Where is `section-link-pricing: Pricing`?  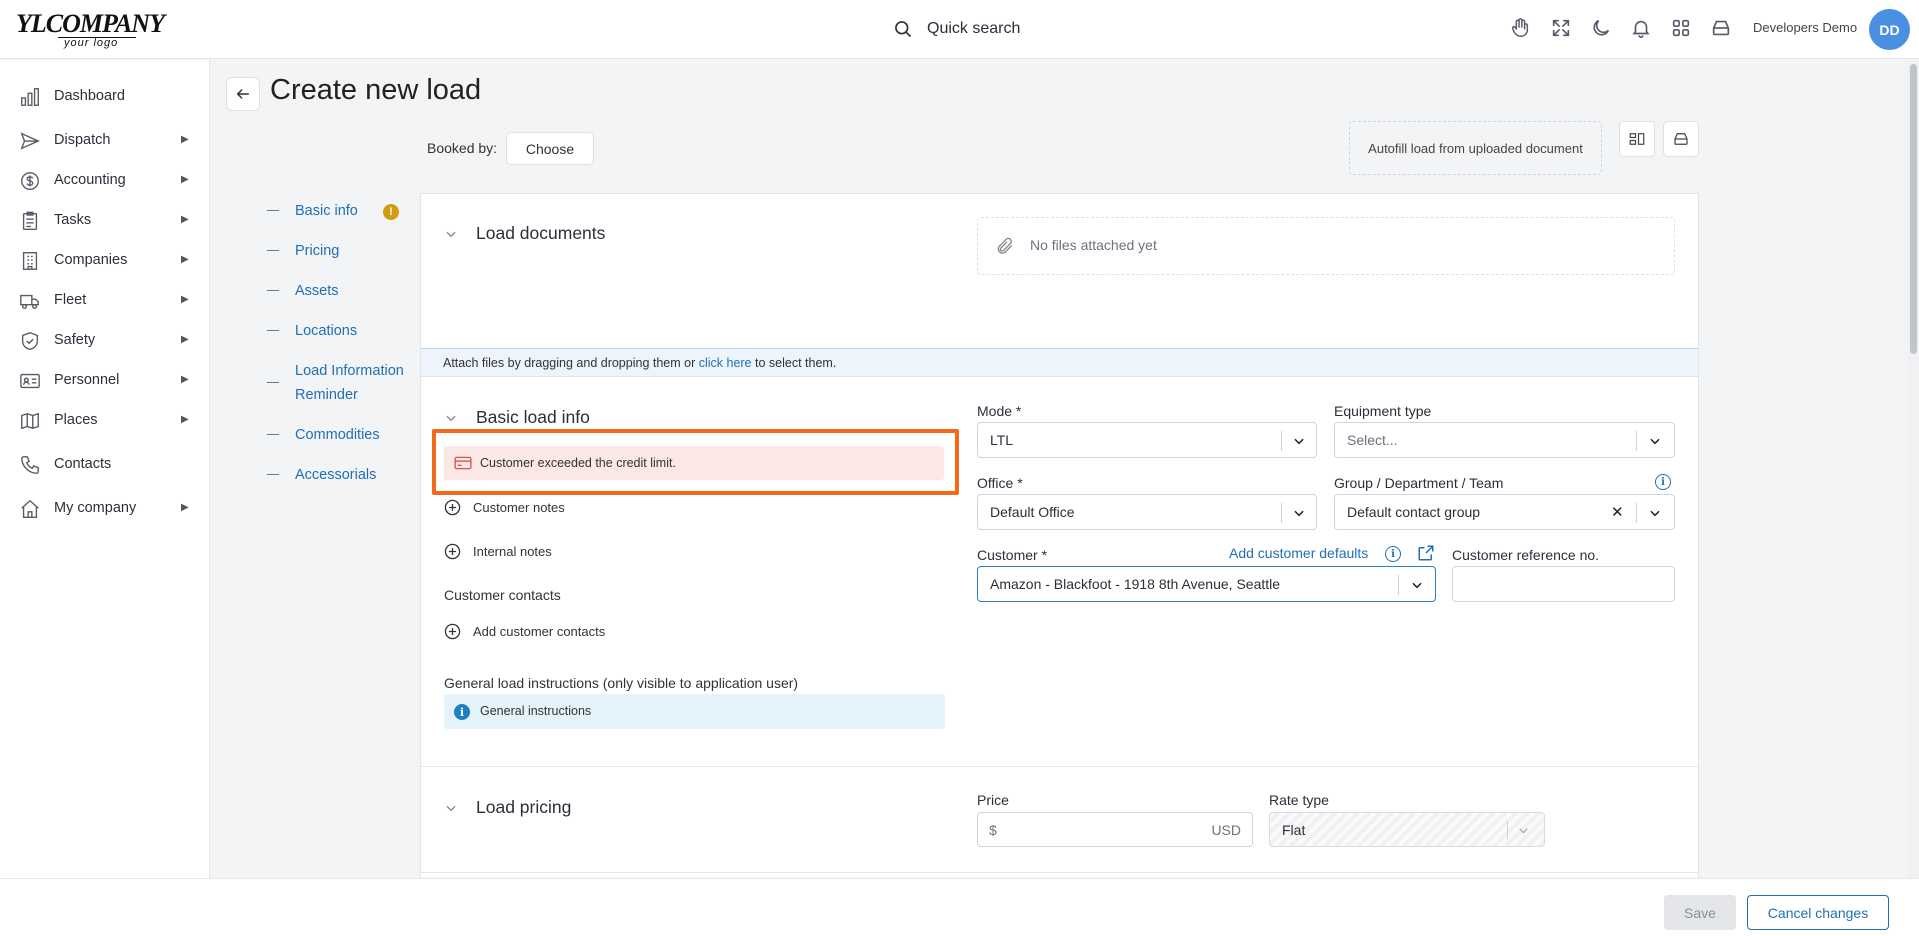
section-link-pricing: Pricing is located at coordinates (336, 251).